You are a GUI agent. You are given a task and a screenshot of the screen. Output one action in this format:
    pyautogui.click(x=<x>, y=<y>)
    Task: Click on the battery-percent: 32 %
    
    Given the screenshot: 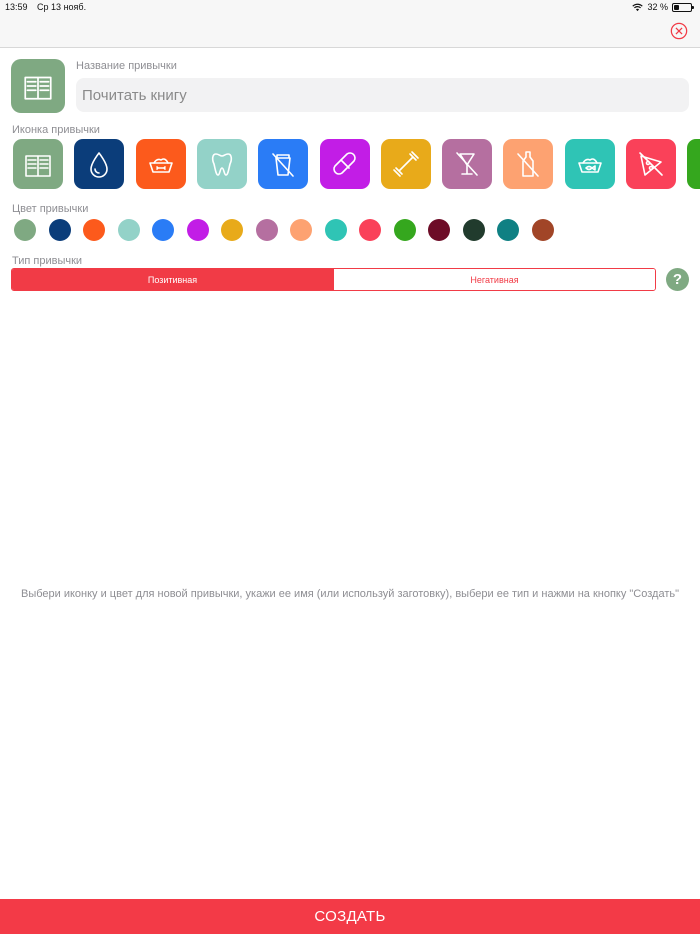 What is the action you would take?
    pyautogui.click(x=657, y=7)
    